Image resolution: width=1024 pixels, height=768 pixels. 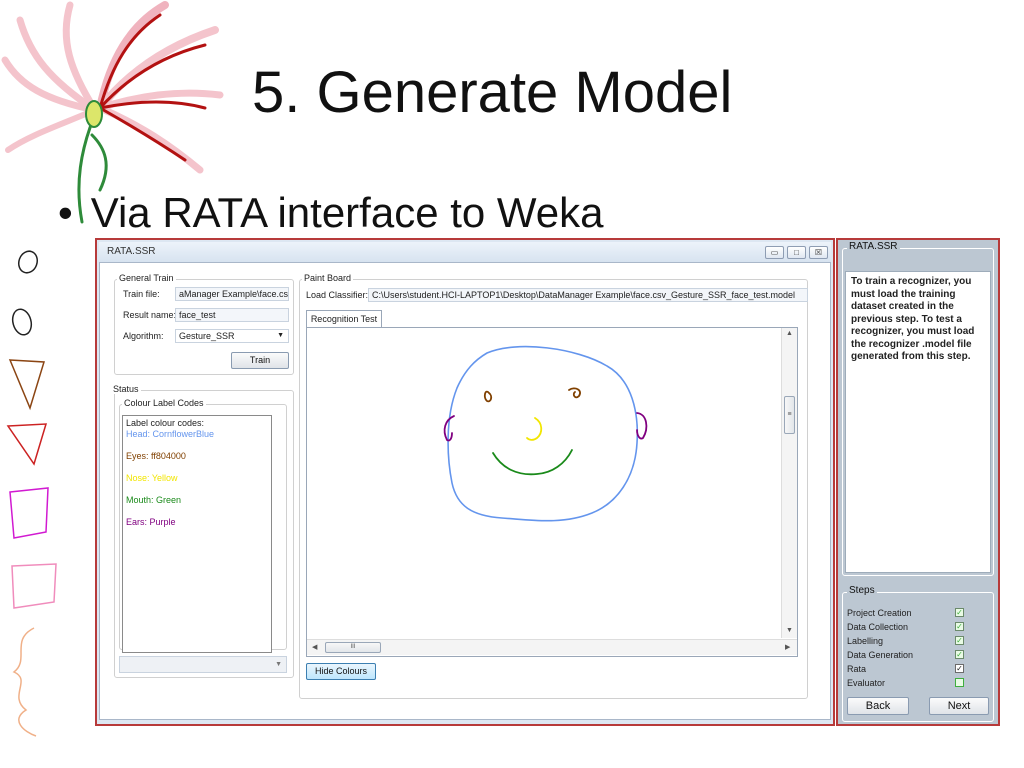 What do you see at coordinates (789, 483) in the screenshot?
I see `vertical-scrollbar: ▲ ≡ ▼` at bounding box center [789, 483].